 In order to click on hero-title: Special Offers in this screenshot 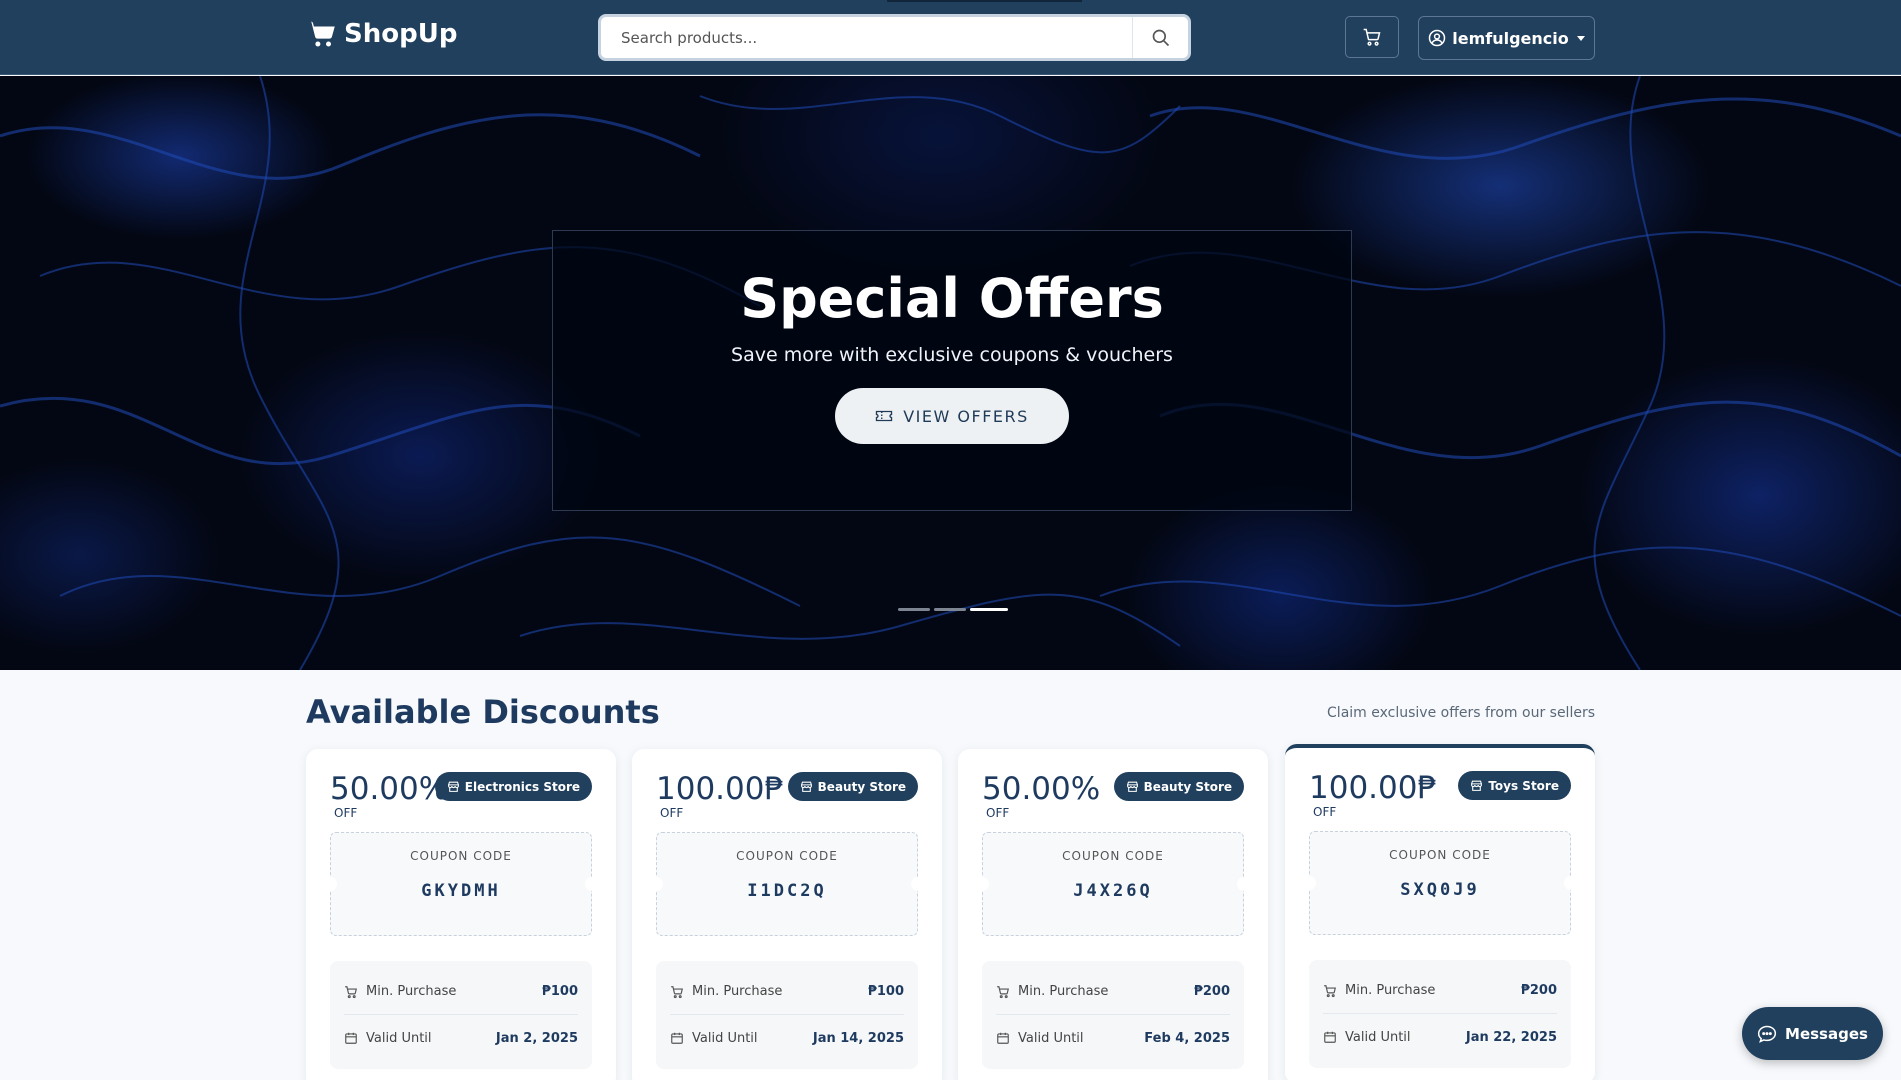, I will do `click(952, 298)`.